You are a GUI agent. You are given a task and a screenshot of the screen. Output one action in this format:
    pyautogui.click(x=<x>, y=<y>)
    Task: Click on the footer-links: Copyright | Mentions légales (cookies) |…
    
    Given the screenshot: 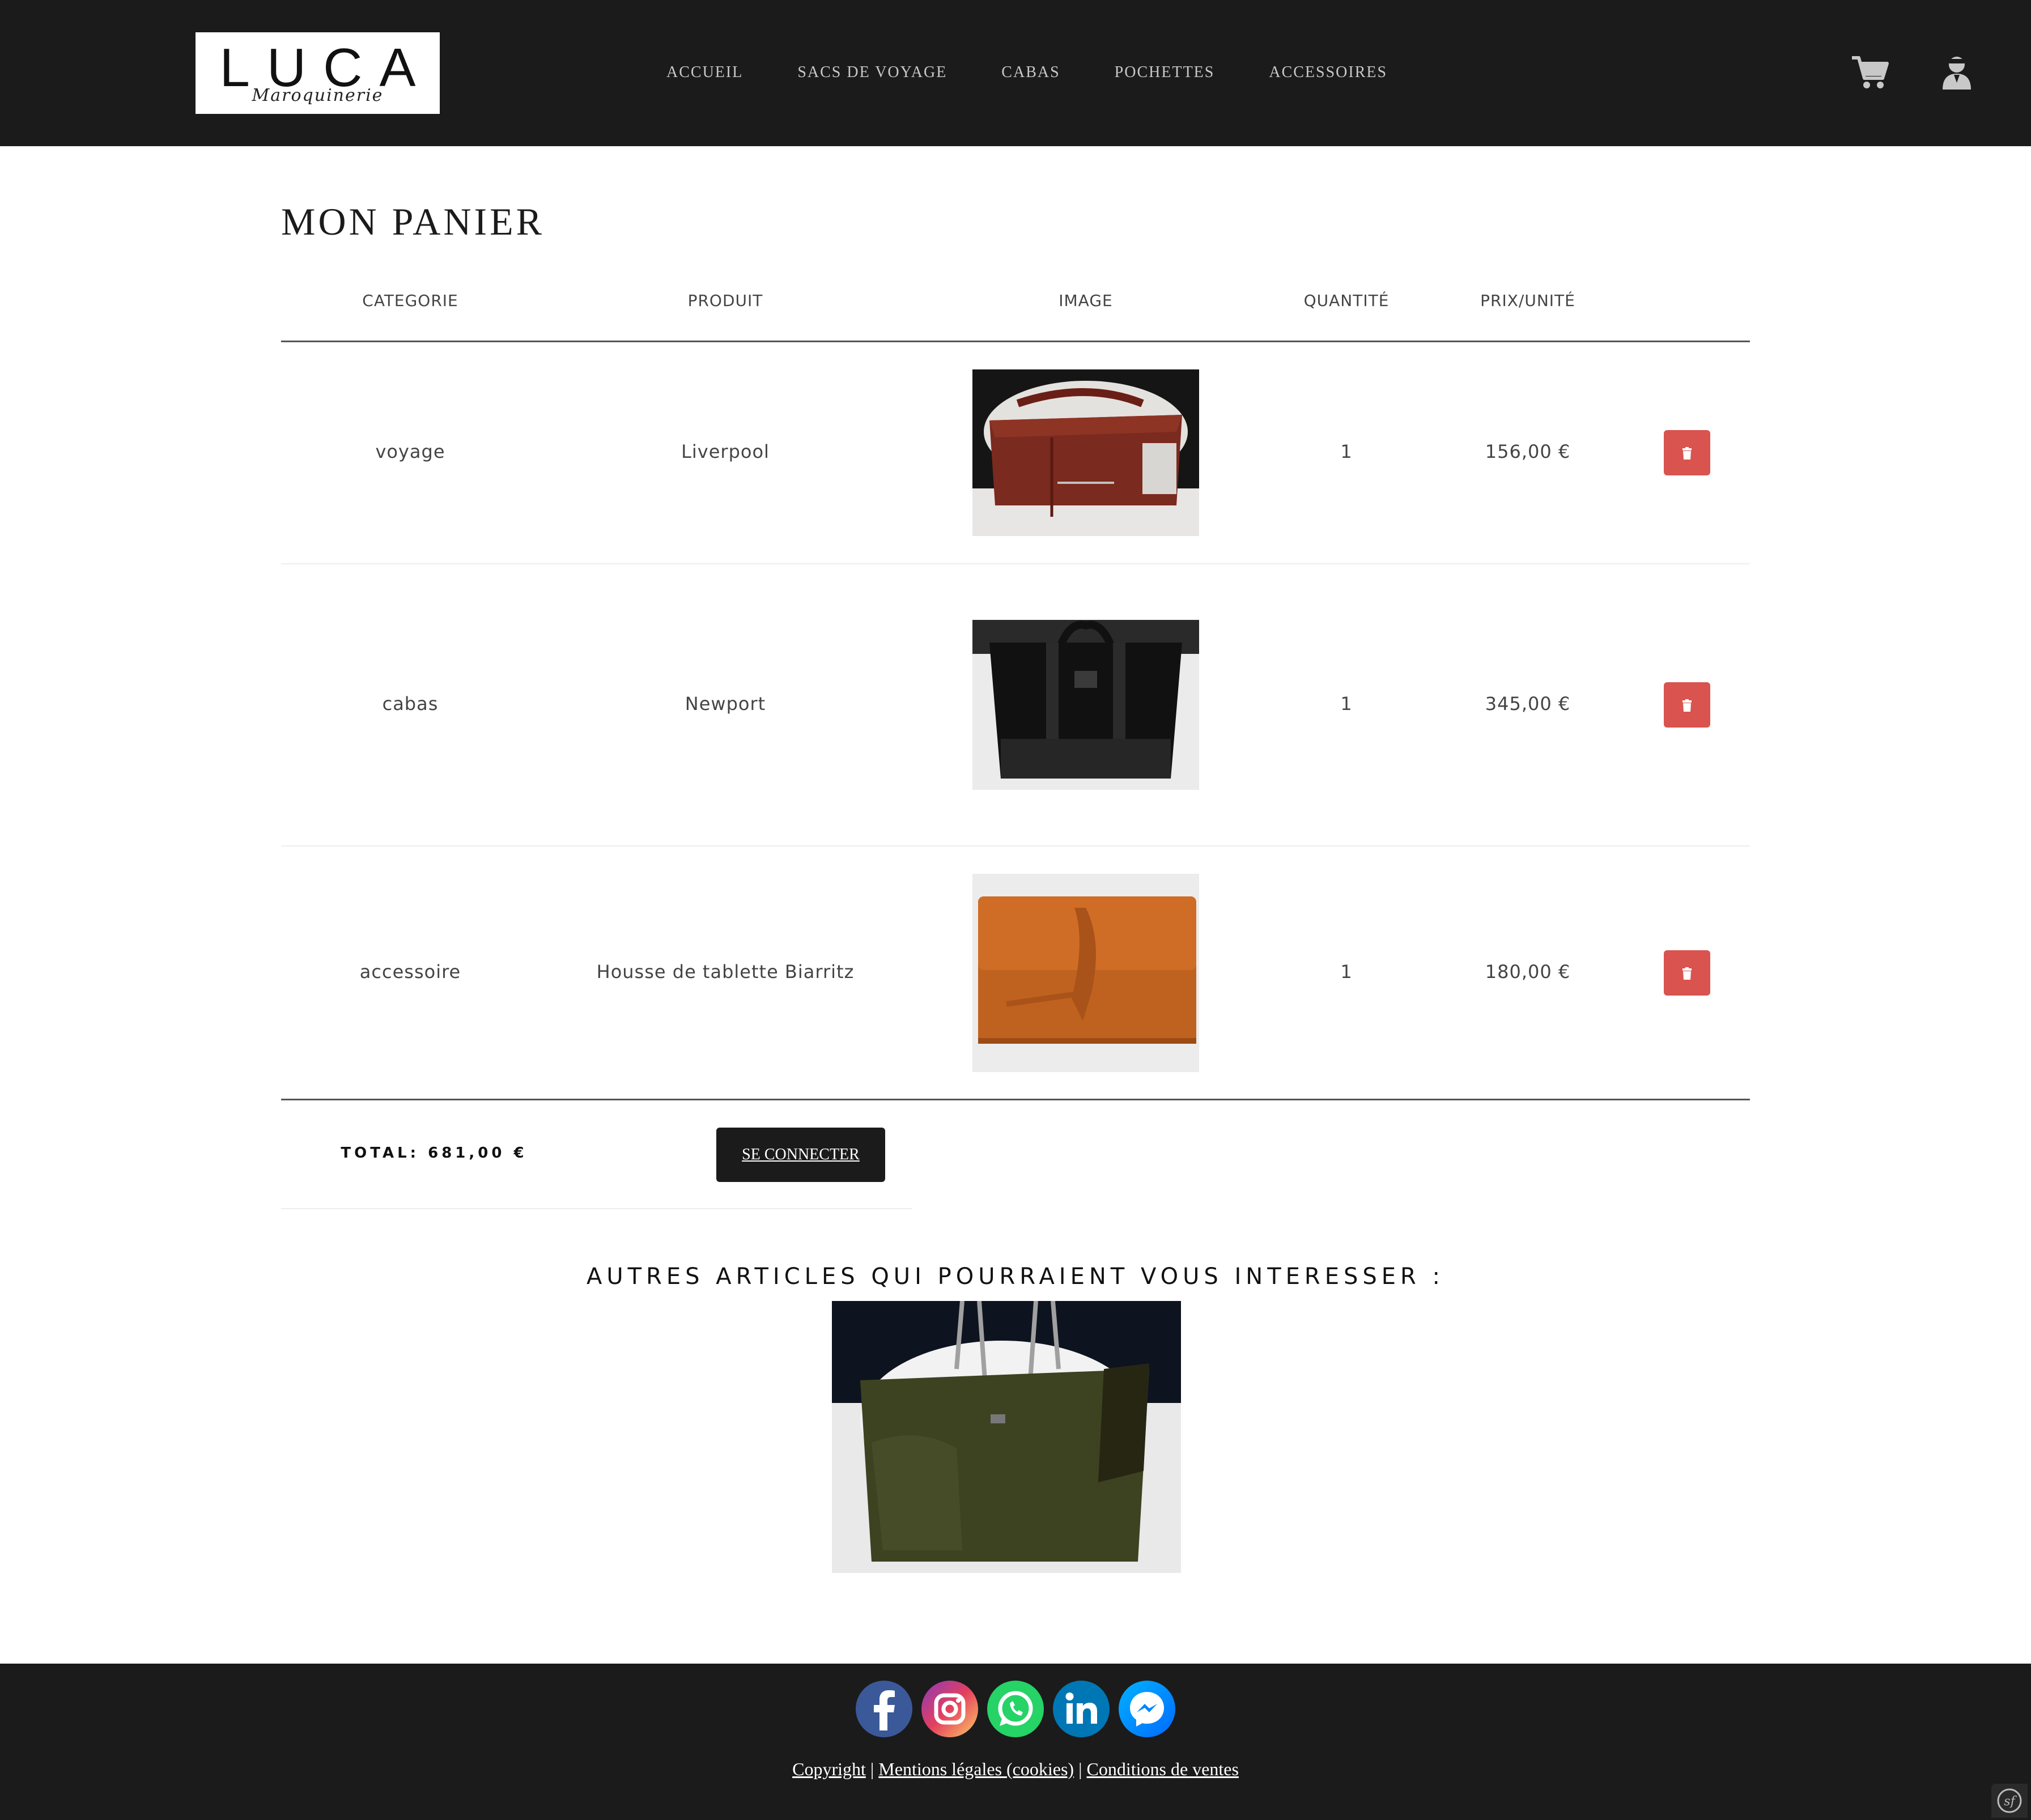 What is the action you would take?
    pyautogui.click(x=1016, y=1770)
    